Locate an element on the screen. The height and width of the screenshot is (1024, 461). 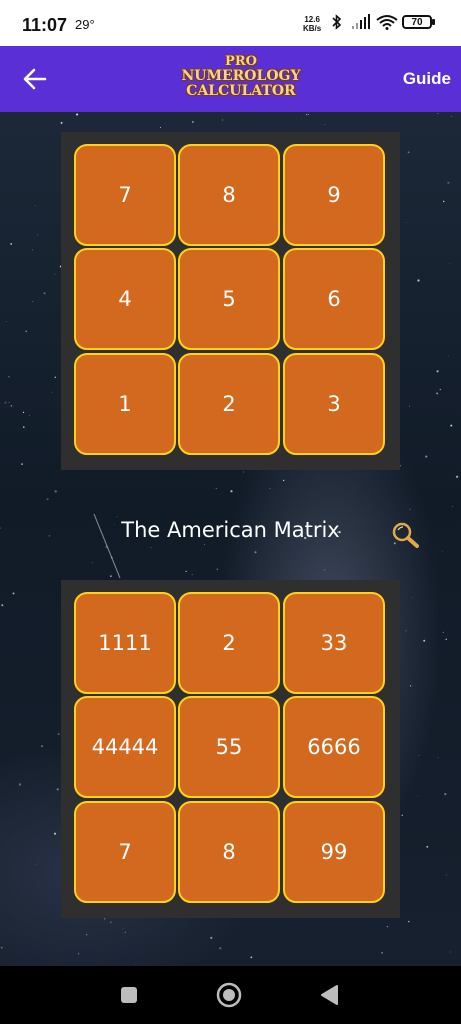
back-button is located at coordinates (35, 79).